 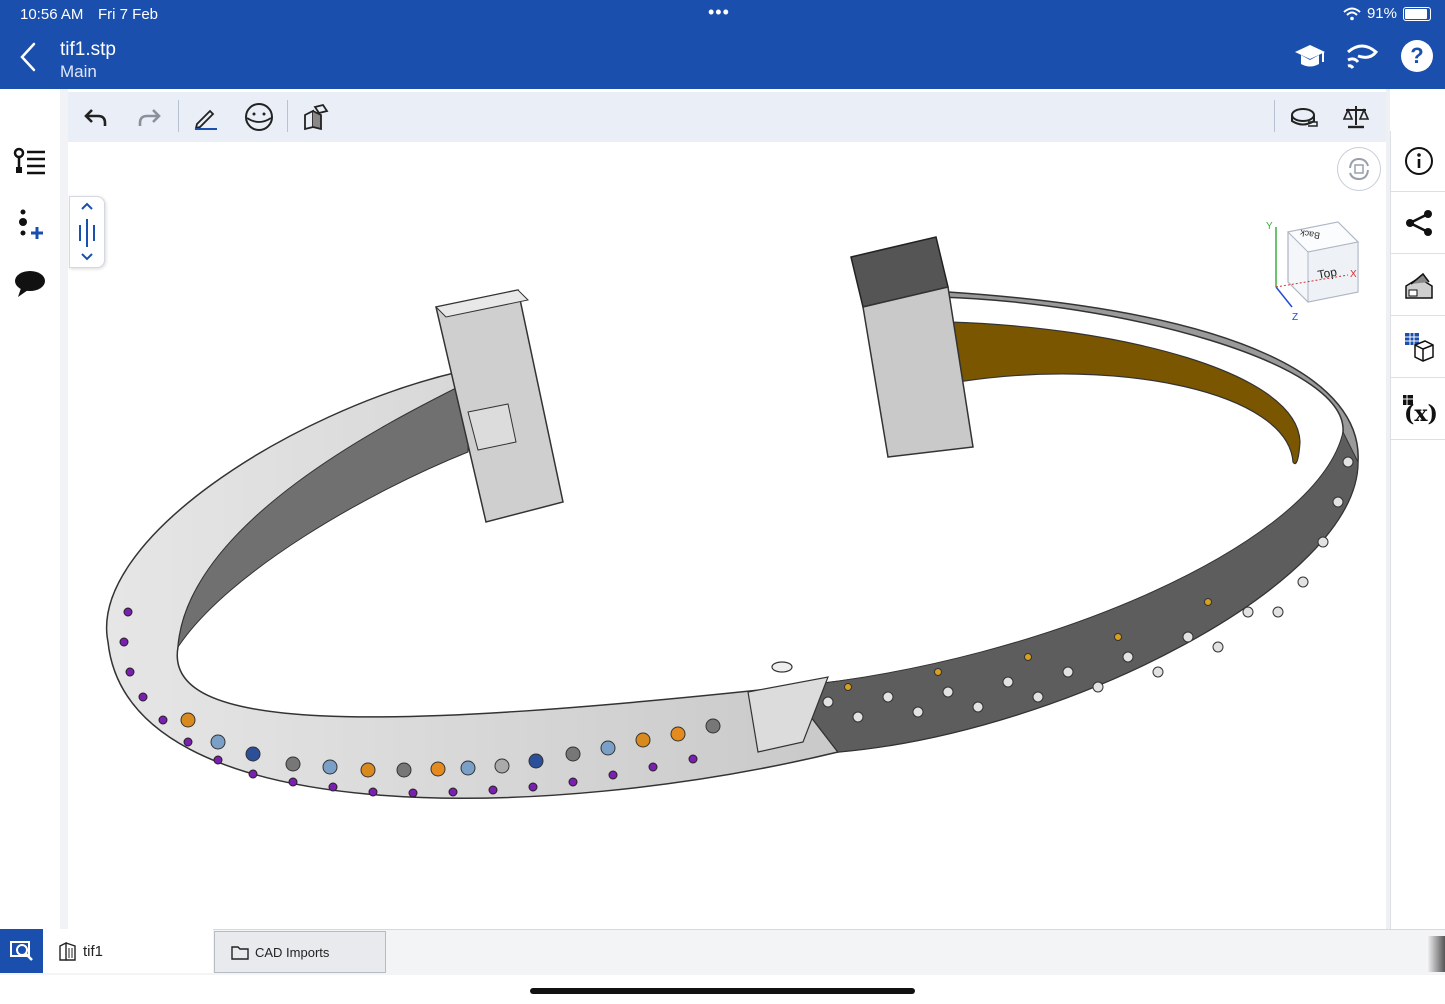 What do you see at coordinates (722, 991) in the screenshot?
I see `home-indicator` at bounding box center [722, 991].